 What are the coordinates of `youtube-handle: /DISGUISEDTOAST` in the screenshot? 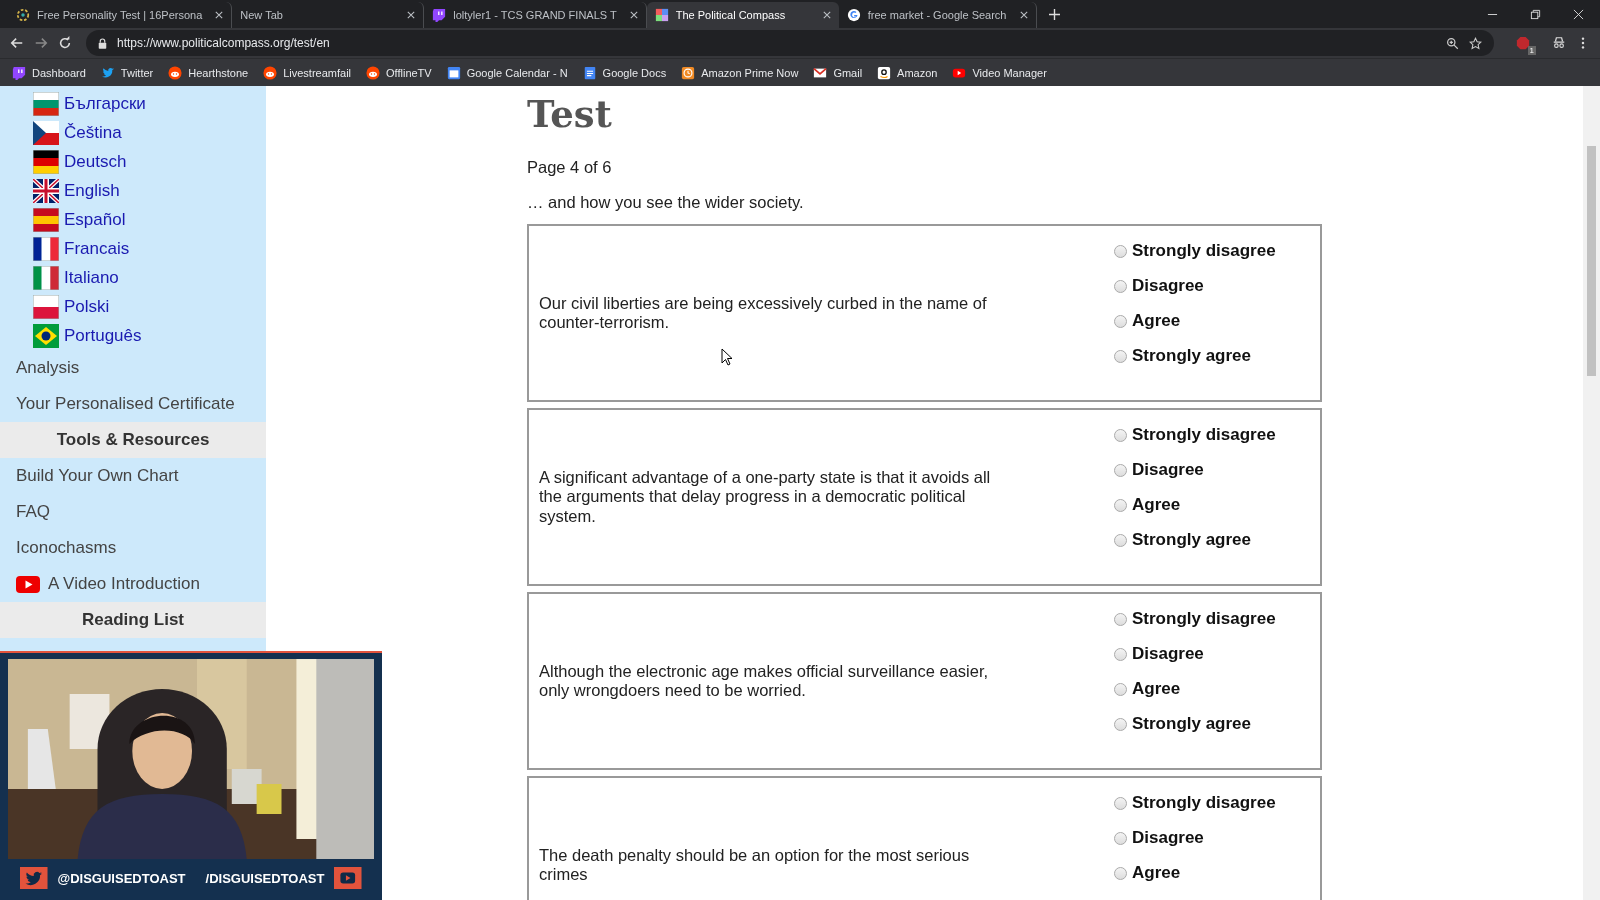 It's located at (265, 878).